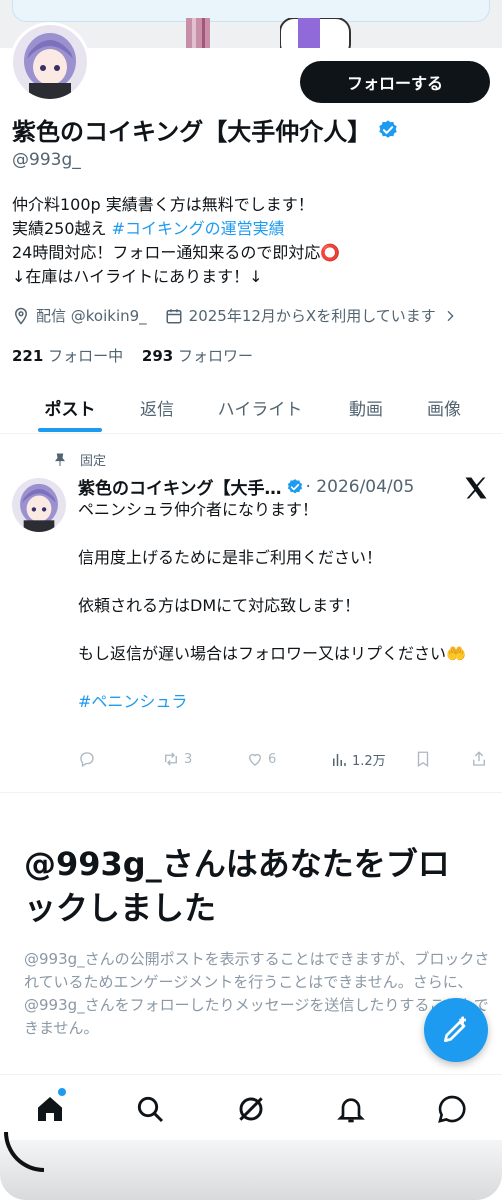 Image resolution: width=502 pixels, height=1200 pixels. What do you see at coordinates (163, 204) in the screenshot?
I see `bio-line: 仲介料100p 実績書く方は無料でします！` at bounding box center [163, 204].